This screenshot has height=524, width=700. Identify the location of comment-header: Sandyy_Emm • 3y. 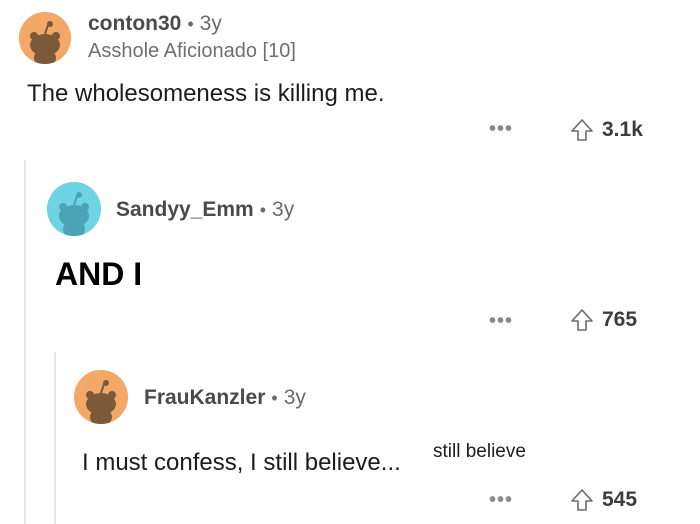
(205, 210).